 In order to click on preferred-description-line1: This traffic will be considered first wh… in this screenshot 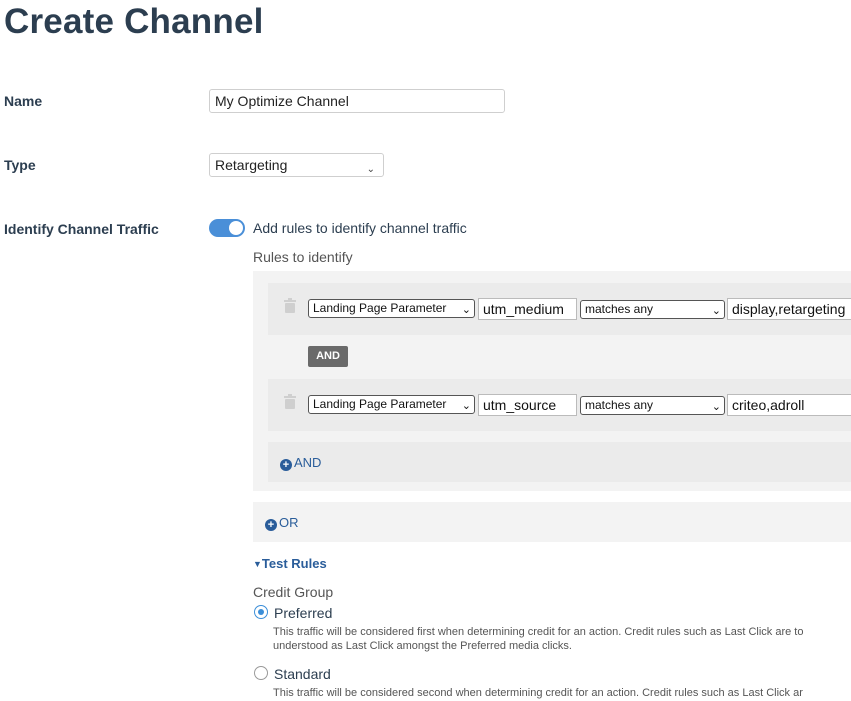, I will do `click(538, 632)`.